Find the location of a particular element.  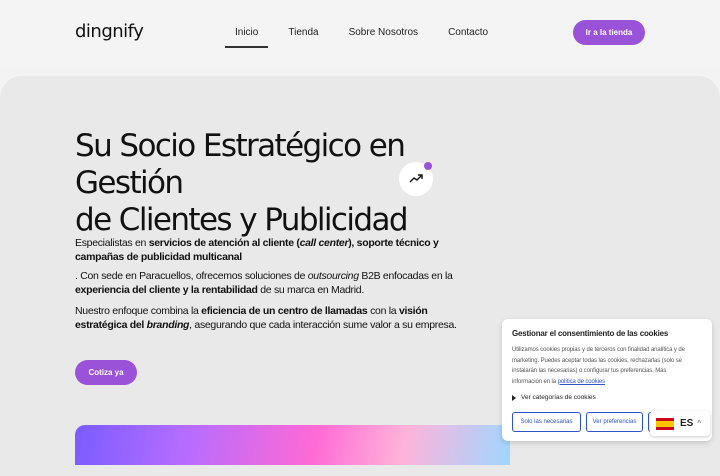

site-logo: dingnify is located at coordinates (109, 31).